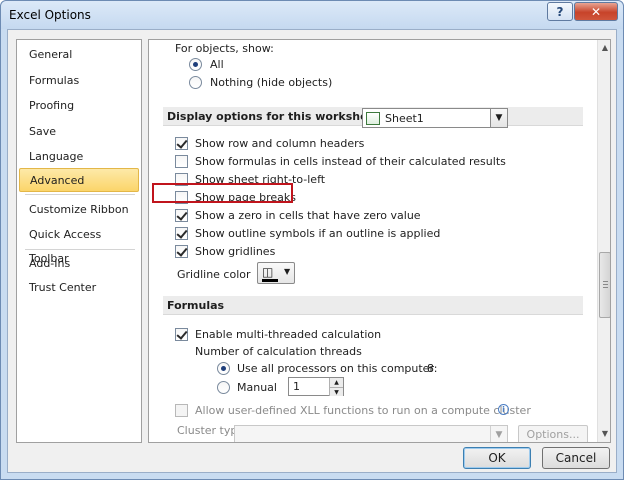 The image size is (624, 480). Describe the element at coordinates (276, 116) in the screenshot. I see `worksheet-section-label: Display options for this worksheet:` at that location.